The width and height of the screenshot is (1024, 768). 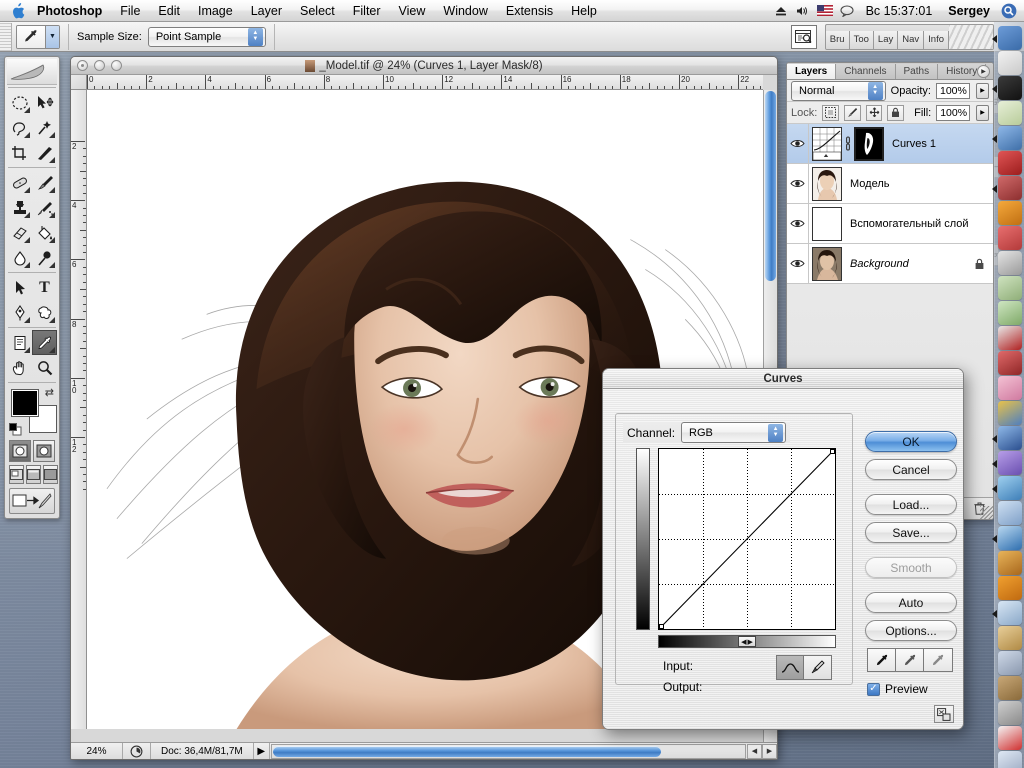 I want to click on set-black-point-icon, so click(x=882, y=660).